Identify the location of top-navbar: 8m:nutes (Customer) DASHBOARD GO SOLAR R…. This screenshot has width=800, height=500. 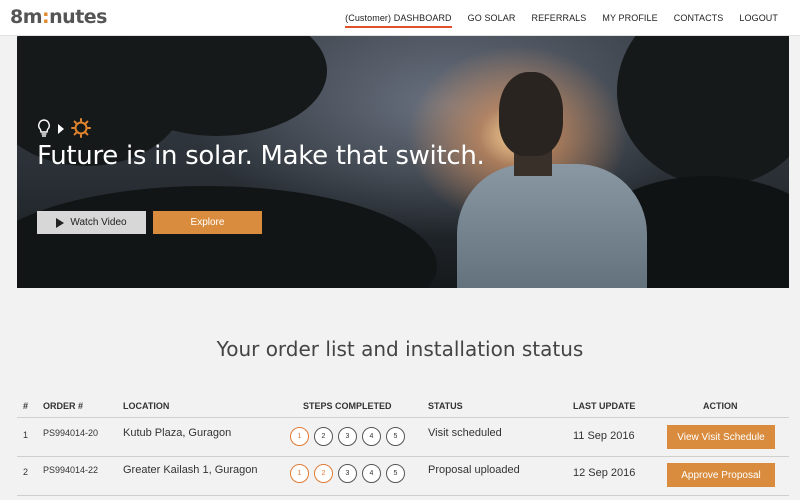
(400, 18).